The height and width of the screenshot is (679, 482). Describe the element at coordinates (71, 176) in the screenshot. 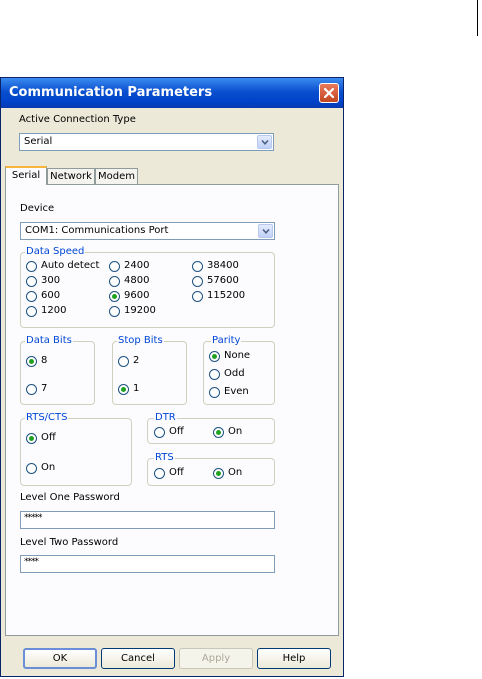

I see `tab-network: Network` at that location.